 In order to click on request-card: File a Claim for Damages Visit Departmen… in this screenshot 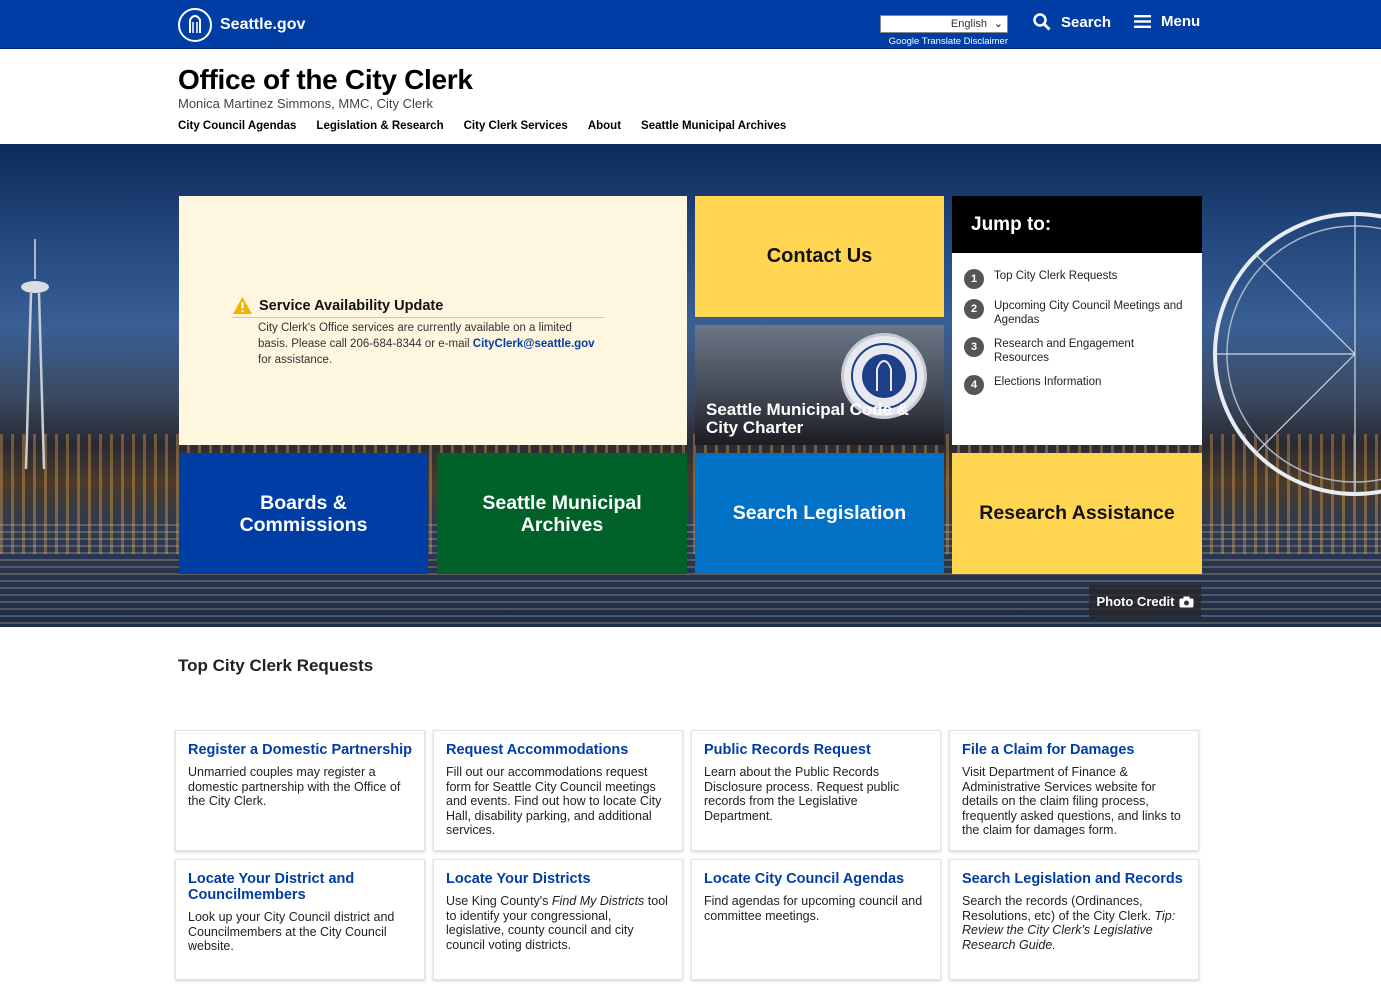, I will do `click(1074, 790)`.